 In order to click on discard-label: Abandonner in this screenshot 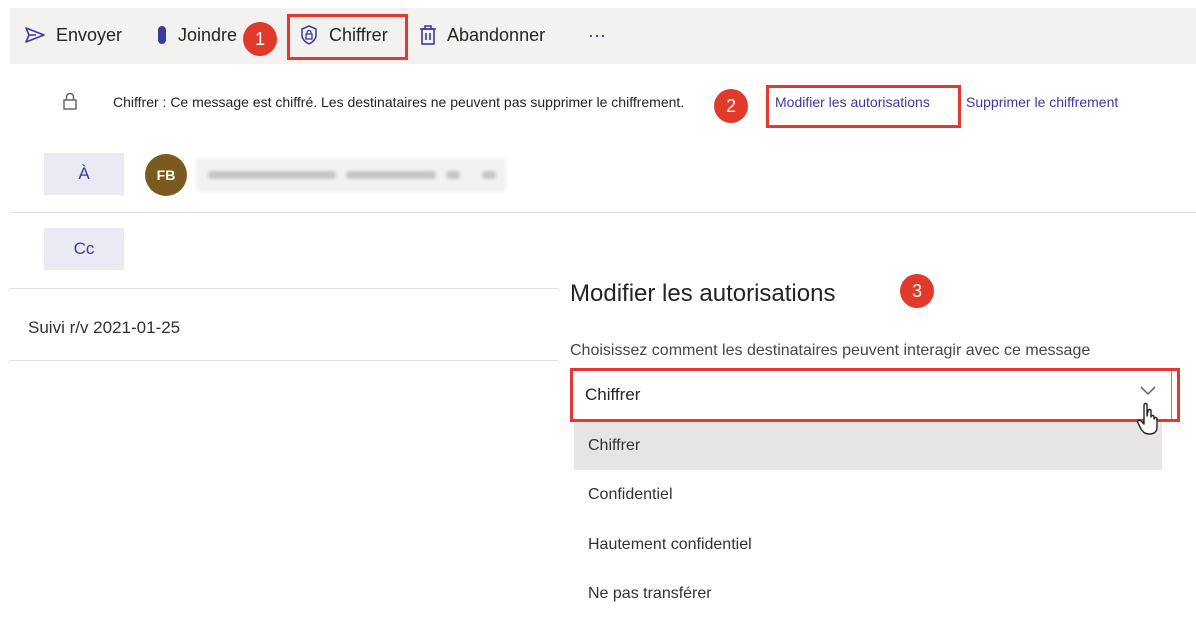, I will do `click(496, 34)`.